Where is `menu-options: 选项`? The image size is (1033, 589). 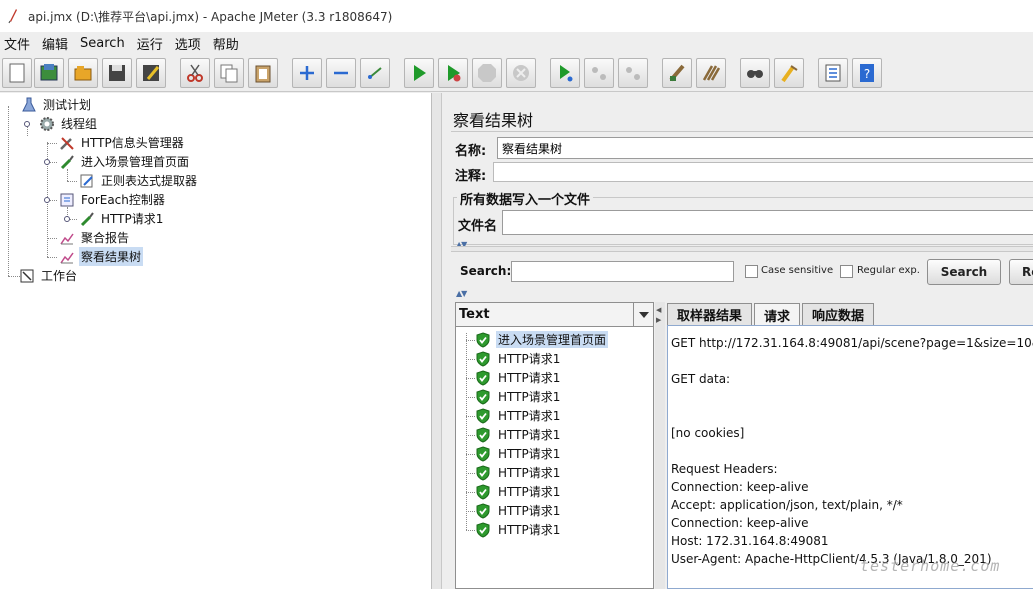
menu-options: 选项 is located at coordinates (190, 43).